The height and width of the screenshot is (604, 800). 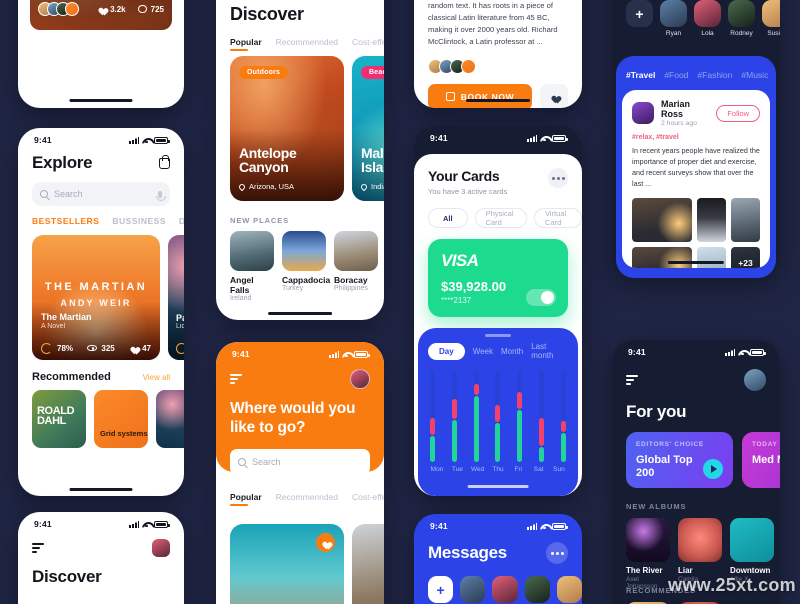 What do you see at coordinates (441, 589) in the screenshot?
I see `add-chat-button: +` at bounding box center [441, 589].